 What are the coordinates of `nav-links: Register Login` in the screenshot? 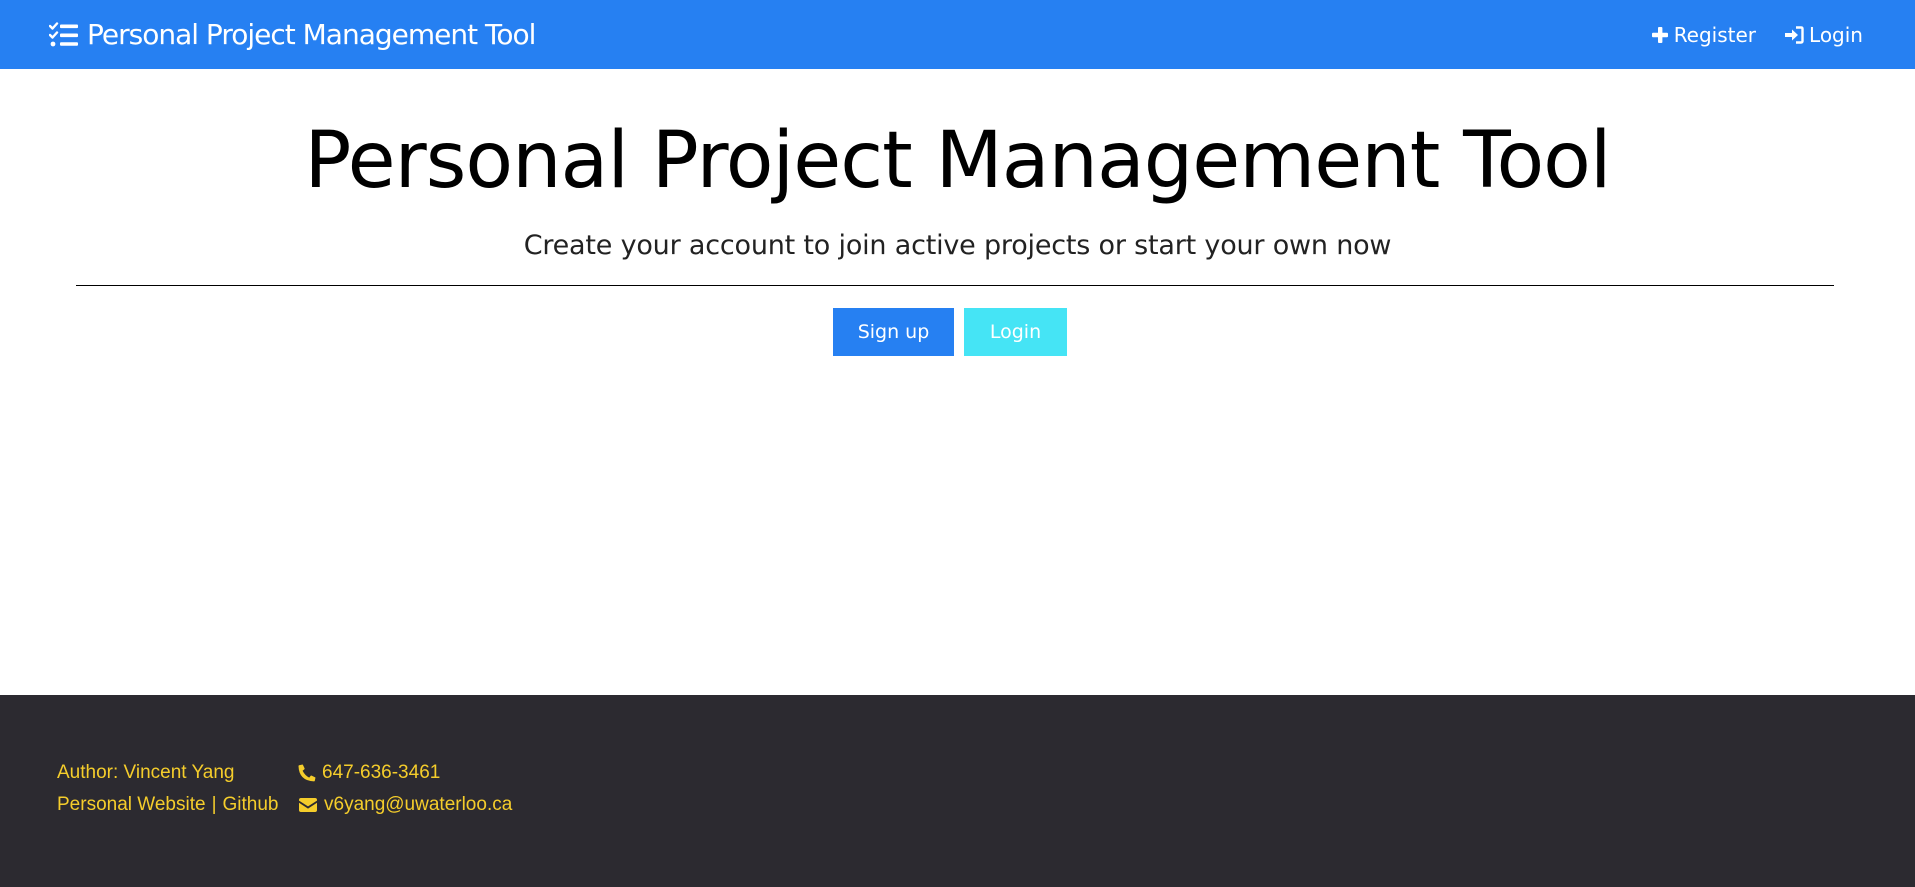 It's located at (1757, 34).